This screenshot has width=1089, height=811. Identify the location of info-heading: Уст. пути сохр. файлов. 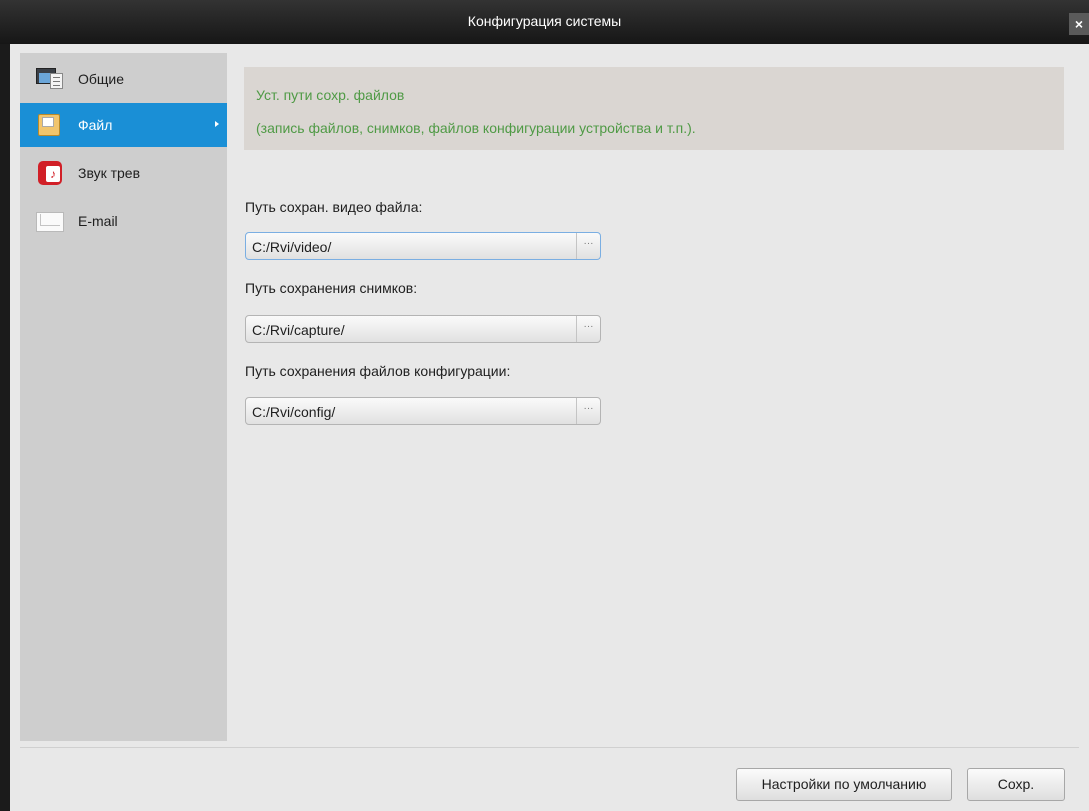
(330, 95).